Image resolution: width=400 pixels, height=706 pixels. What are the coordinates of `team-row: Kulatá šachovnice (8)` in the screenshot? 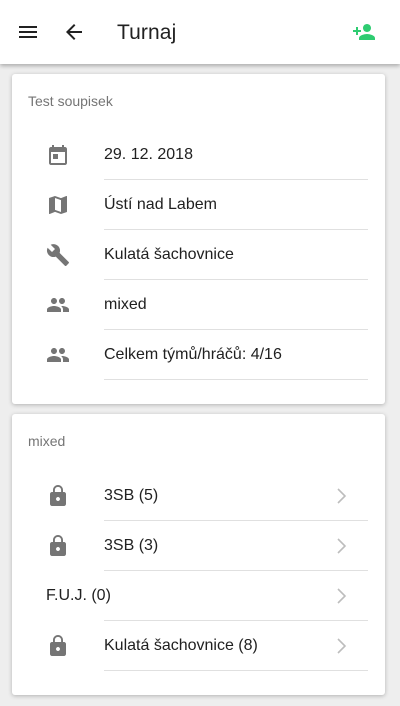 It's located at (198, 646).